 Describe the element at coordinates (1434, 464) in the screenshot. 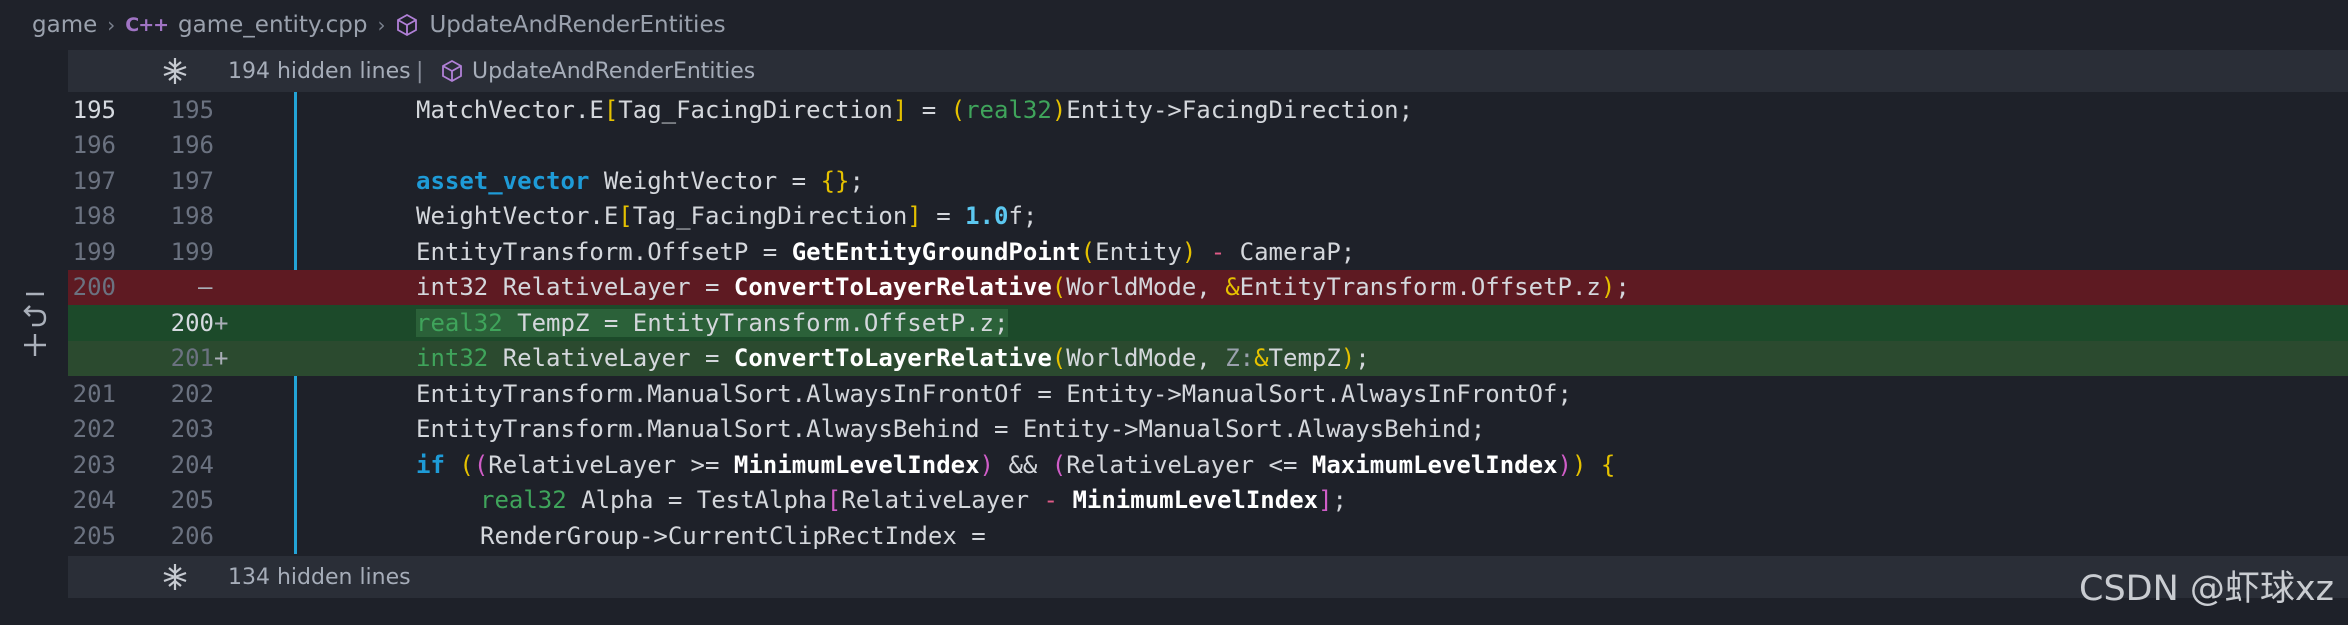

I see `token-constant: MaximumLevelIndex` at that location.